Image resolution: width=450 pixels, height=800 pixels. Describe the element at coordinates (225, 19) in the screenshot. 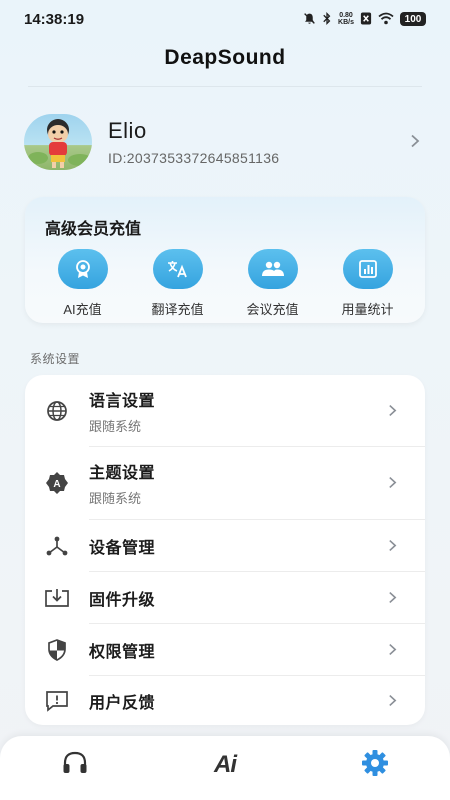

I see `status-bar: 14:38:19 0.80 KB/s 100` at that location.